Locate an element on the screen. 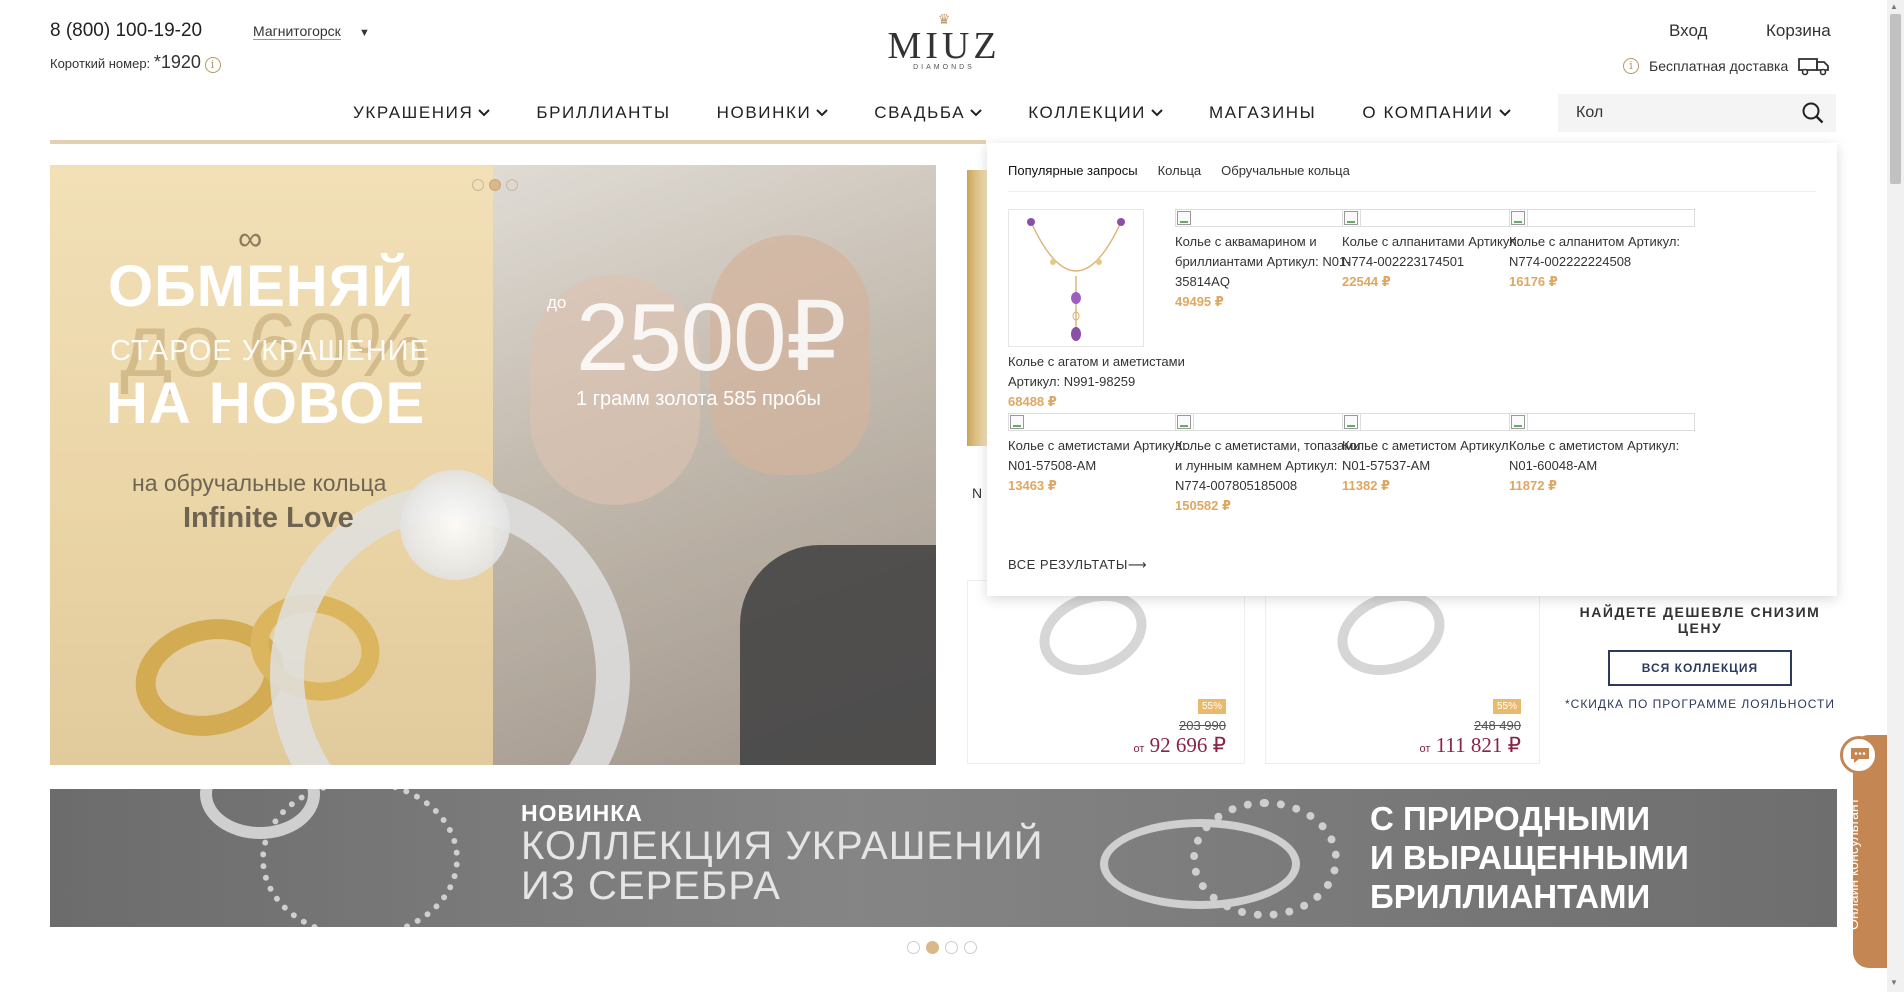 Image resolution: width=1904 pixels, height=992 pixels. info-icon: i is located at coordinates (212, 64).